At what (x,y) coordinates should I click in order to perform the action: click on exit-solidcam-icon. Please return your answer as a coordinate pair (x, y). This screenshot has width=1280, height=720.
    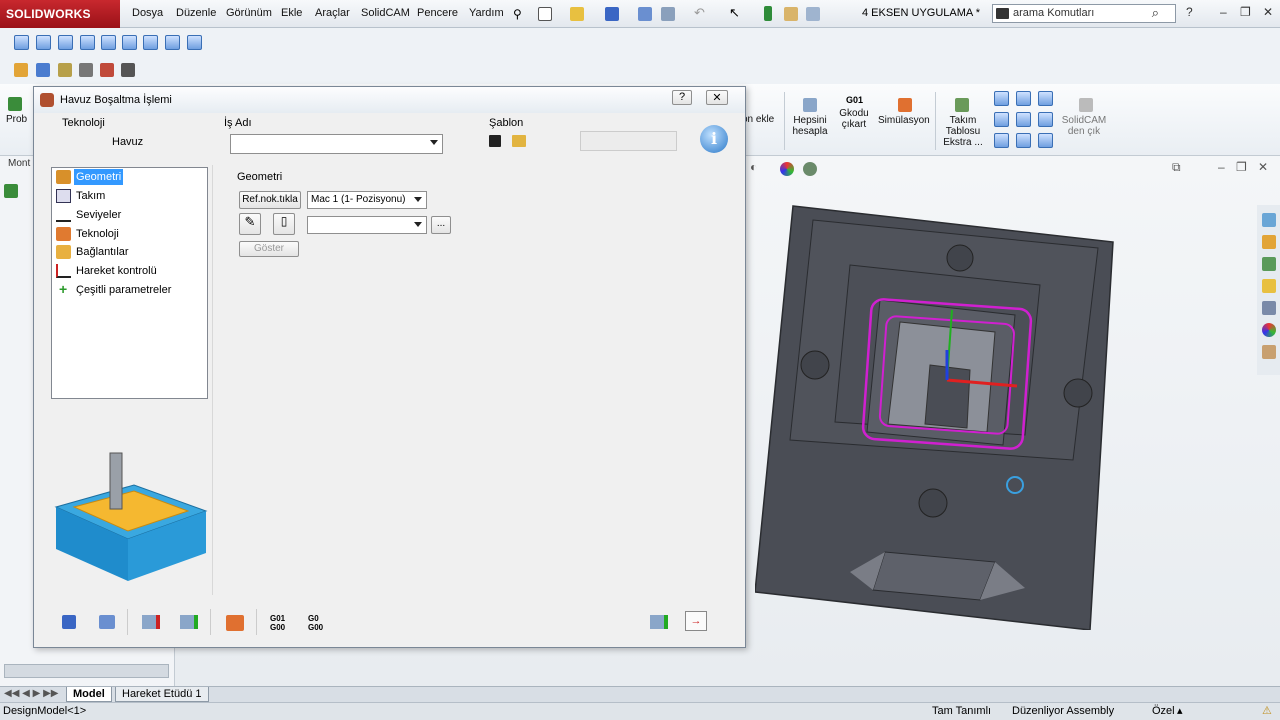
    Looking at the image, I should click on (1086, 105).